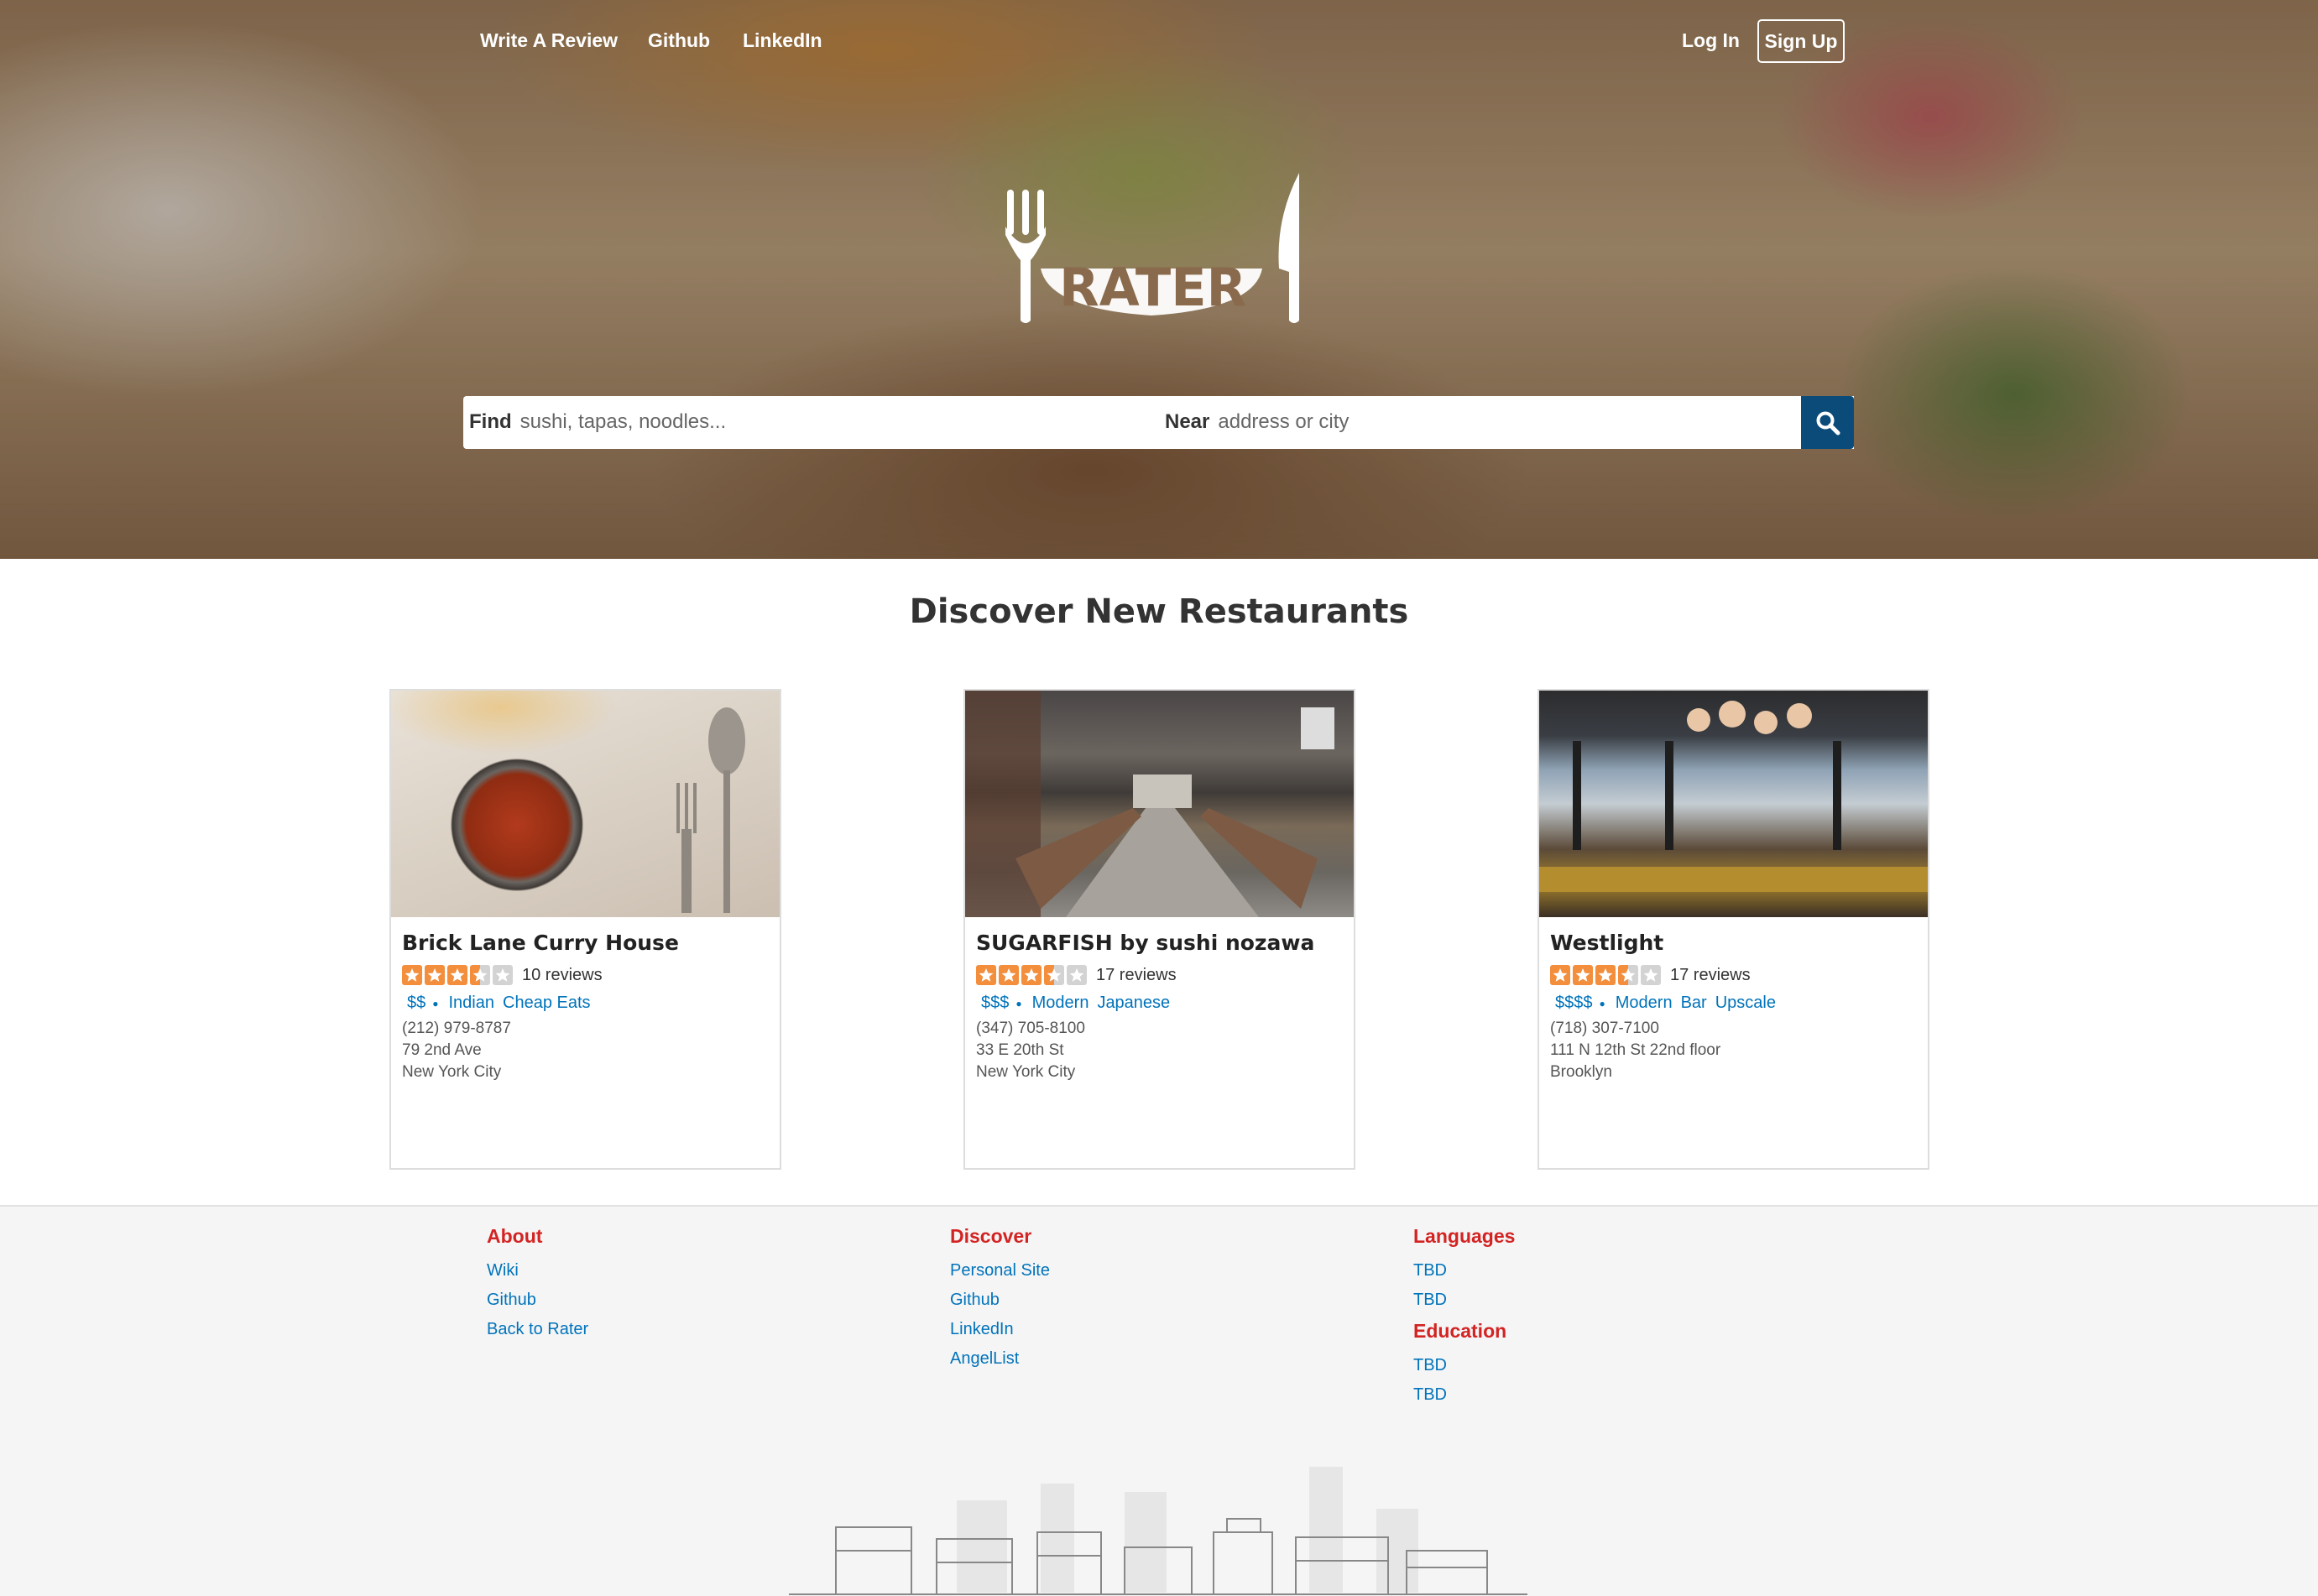  What do you see at coordinates (537, 1287) in the screenshot?
I see `footer-about-column: About Wiki Github Back to Rater` at bounding box center [537, 1287].